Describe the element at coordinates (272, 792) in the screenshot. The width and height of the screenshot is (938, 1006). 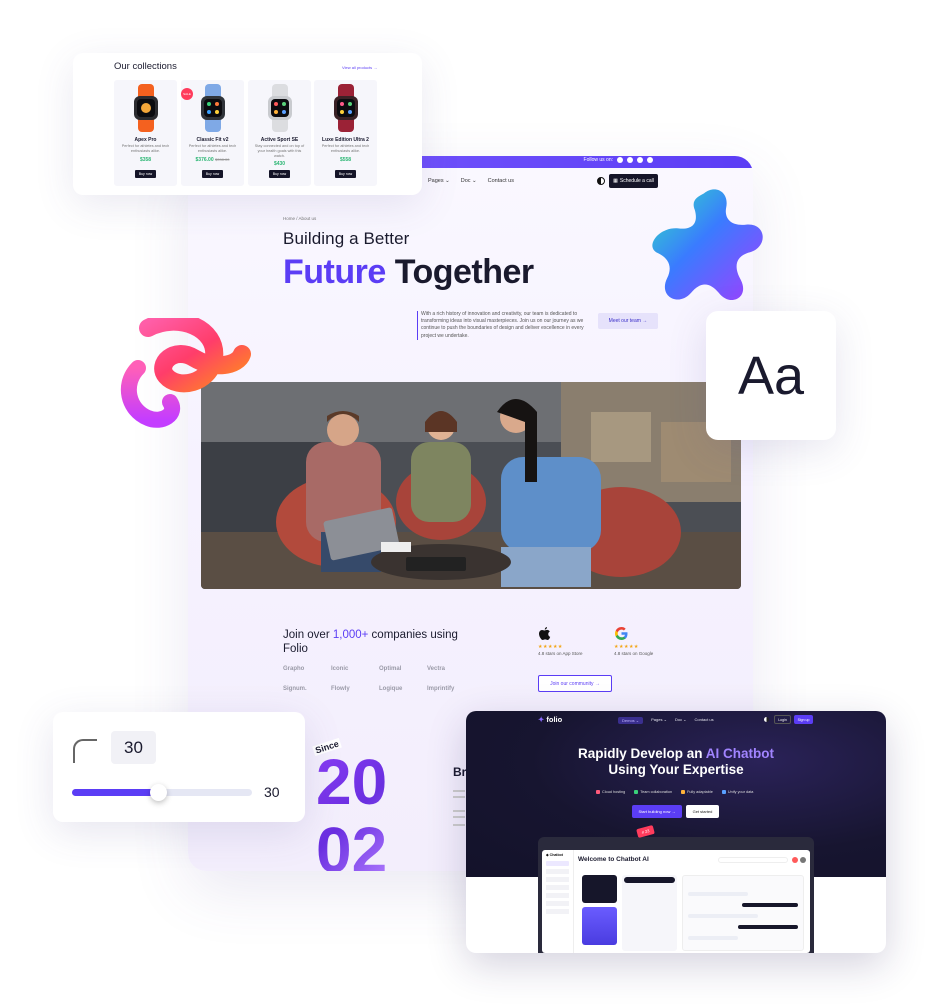
I see `radius-readout: 30` at that location.